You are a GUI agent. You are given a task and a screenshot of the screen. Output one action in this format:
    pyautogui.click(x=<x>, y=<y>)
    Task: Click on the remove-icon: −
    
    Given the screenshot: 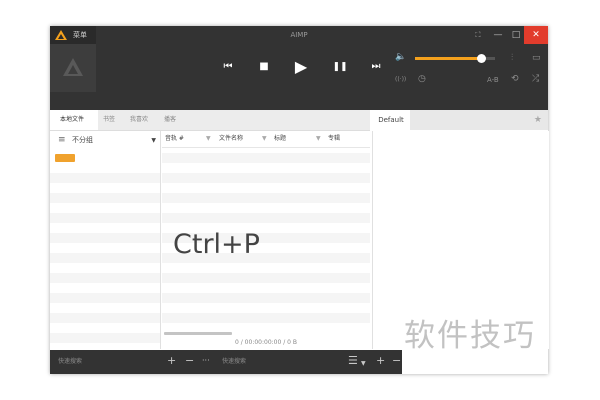 What is the action you would take?
    pyautogui.click(x=189, y=361)
    